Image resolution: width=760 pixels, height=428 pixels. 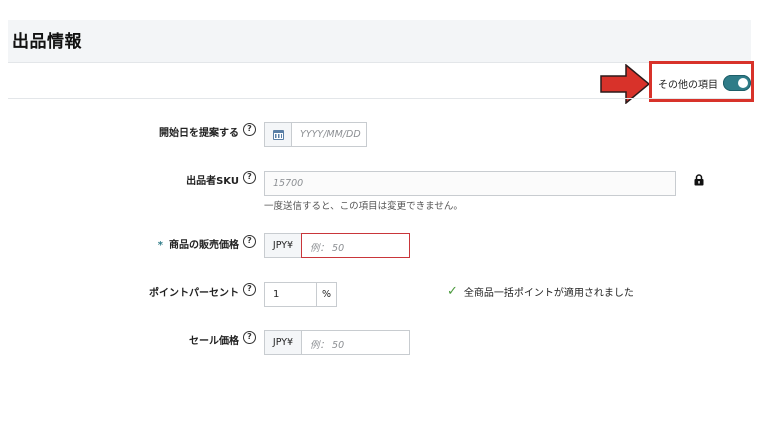 I want to click on points-unit-addon: %, so click(x=326, y=294).